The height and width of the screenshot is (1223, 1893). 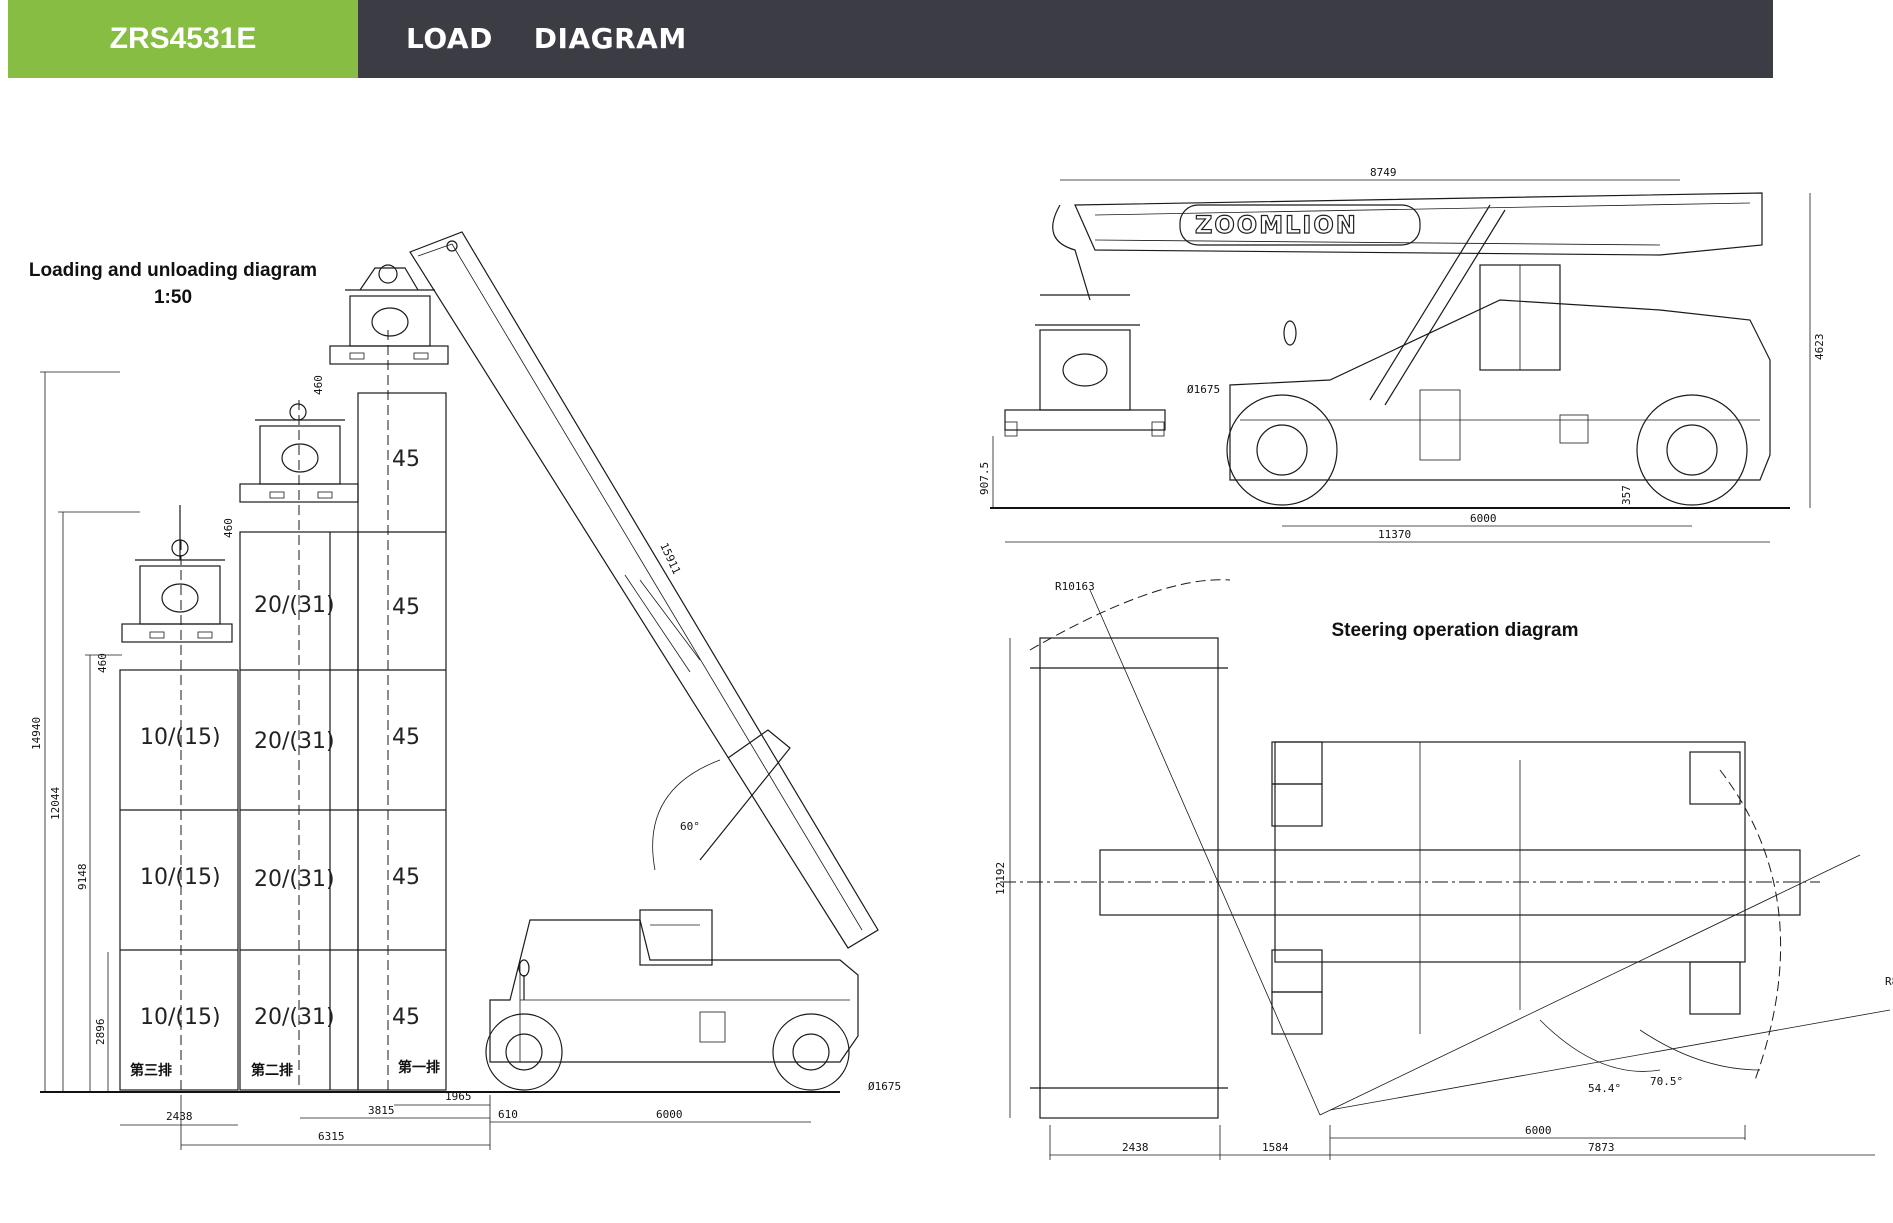 What do you see at coordinates (294, 879) in the screenshot?
I see `cell-row2-3: 20/(31)` at bounding box center [294, 879].